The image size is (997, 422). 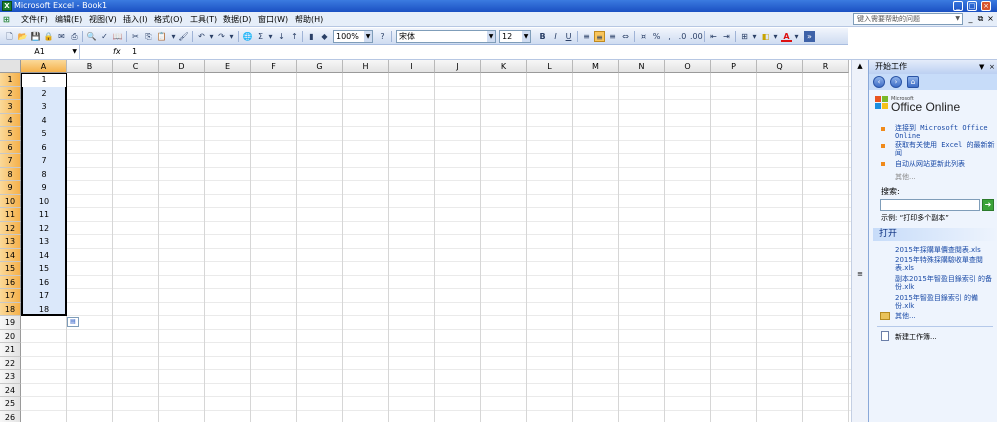 What do you see at coordinates (754, 36) in the screenshot?
I see `borders-dropdown-icon: ▾` at bounding box center [754, 36].